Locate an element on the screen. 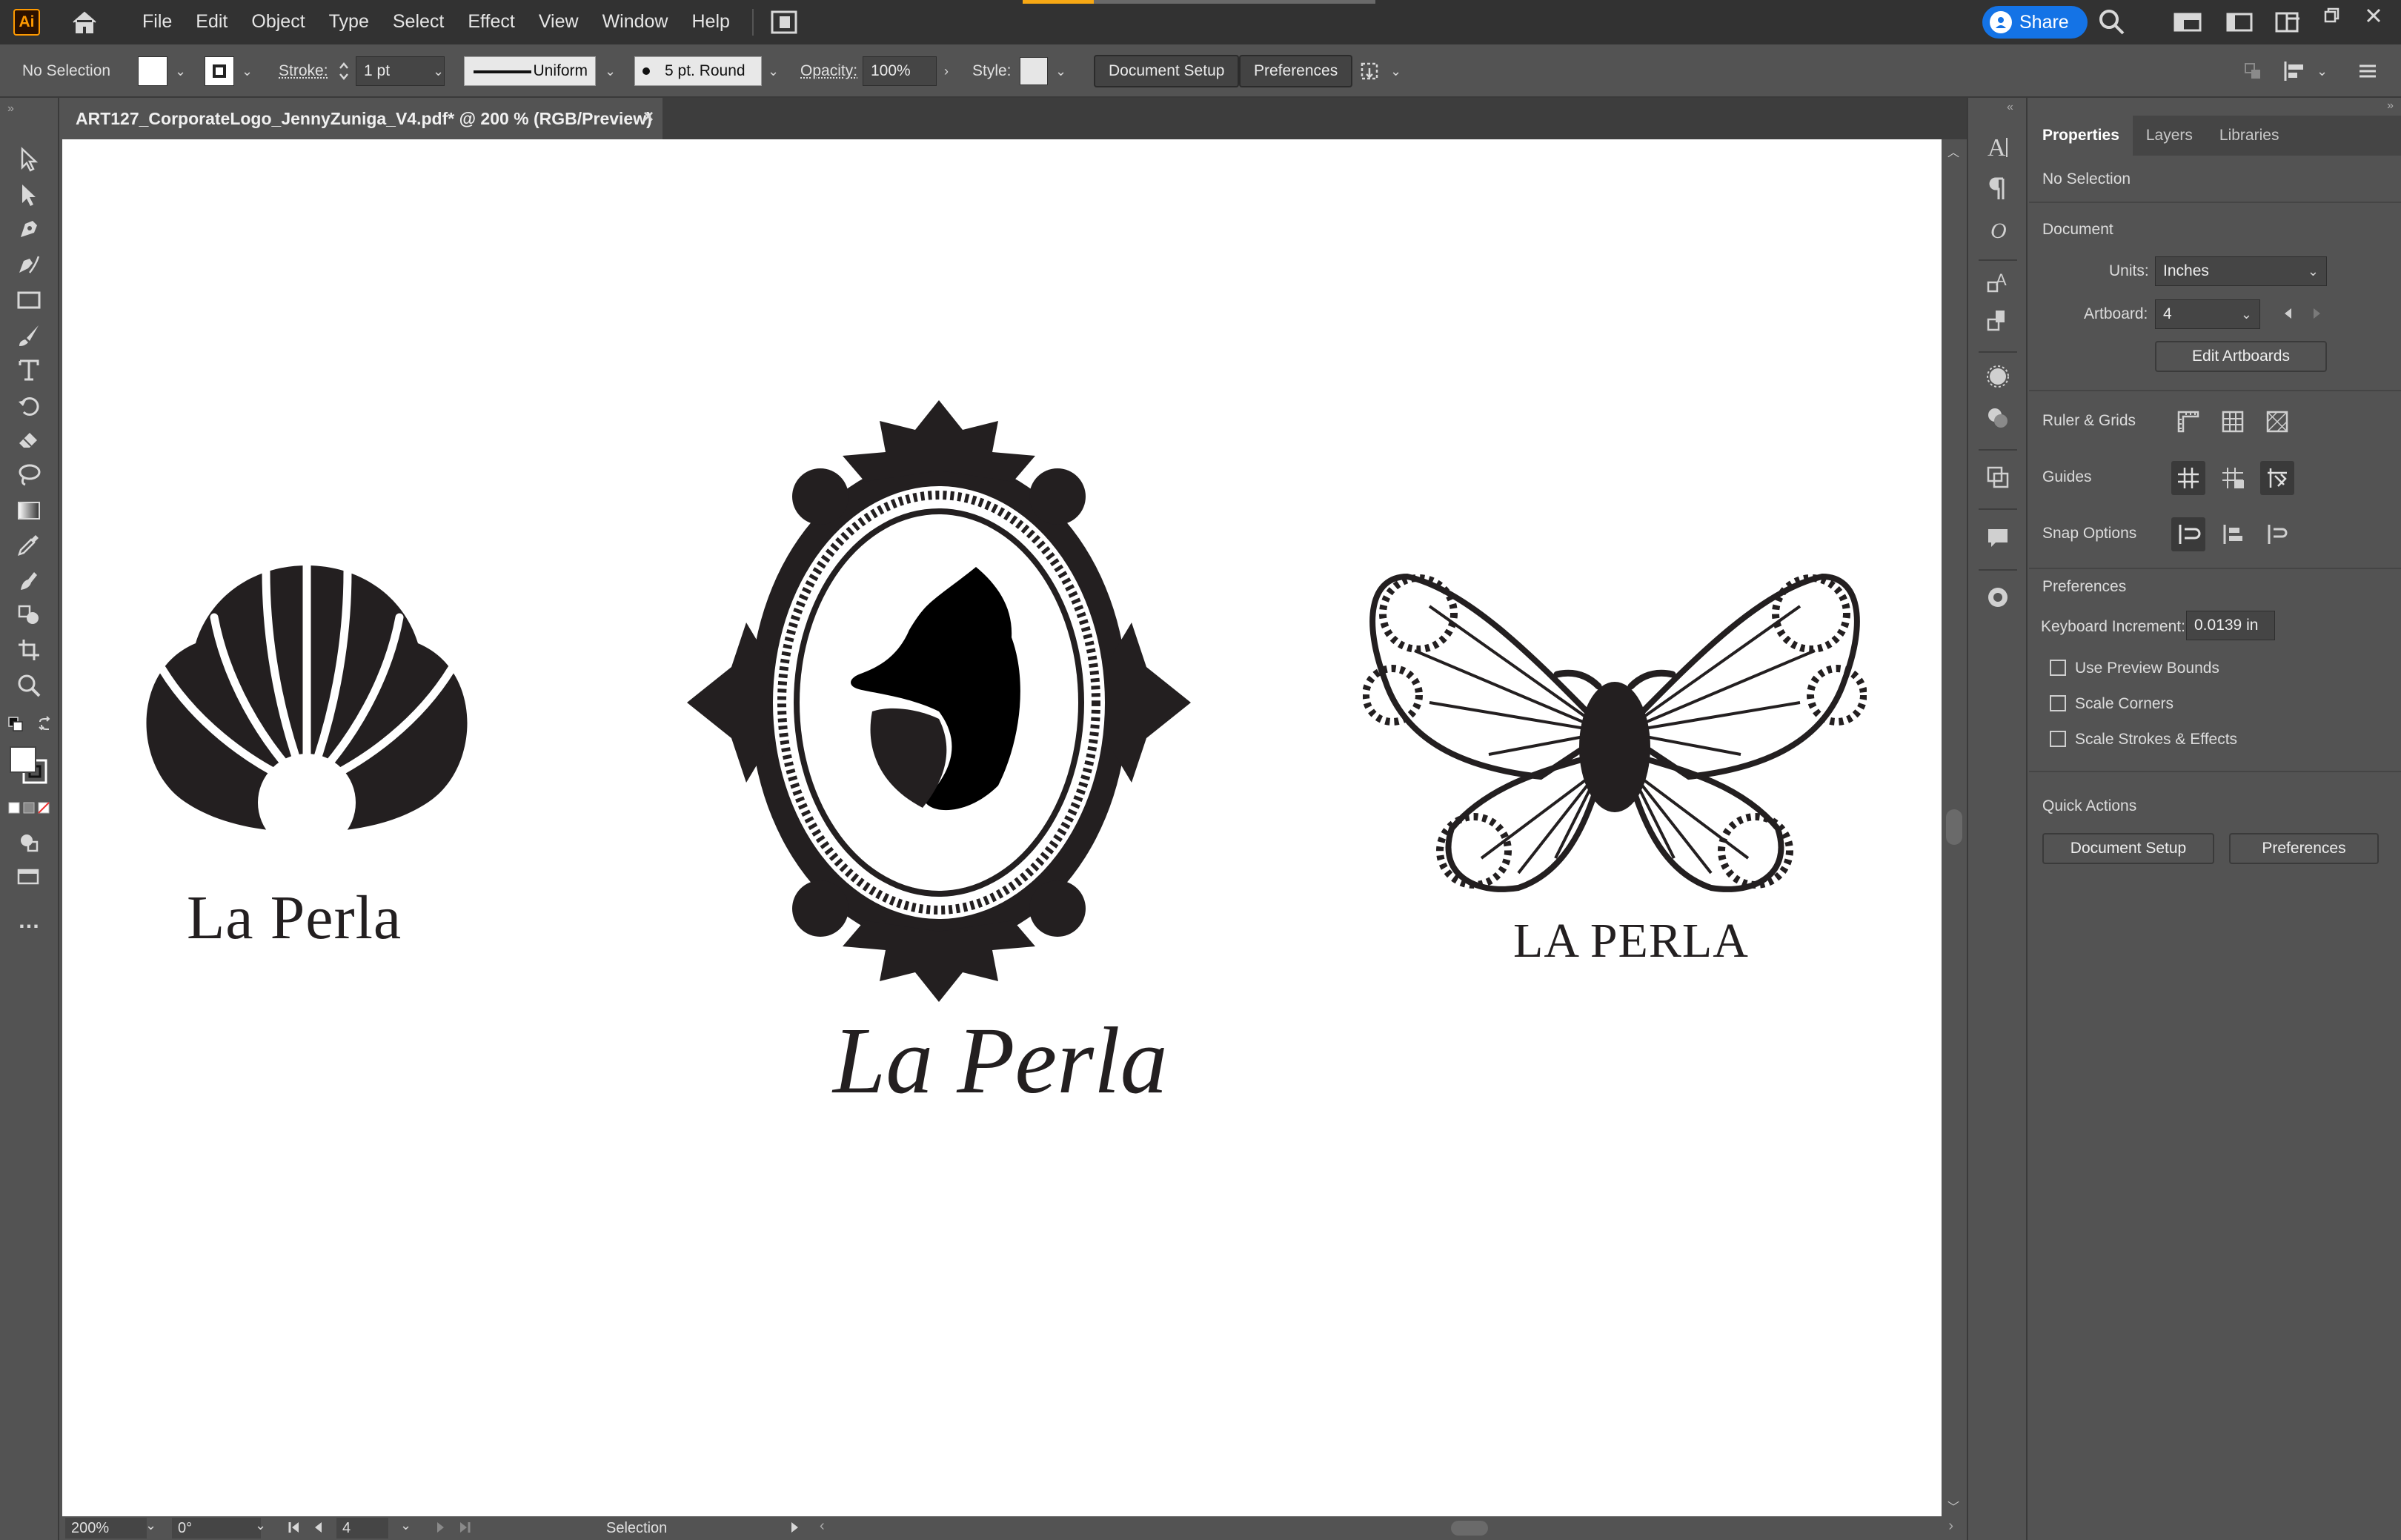 Image resolution: width=2401 pixels, height=1540 pixels. menu-view: View is located at coordinates (559, 22).